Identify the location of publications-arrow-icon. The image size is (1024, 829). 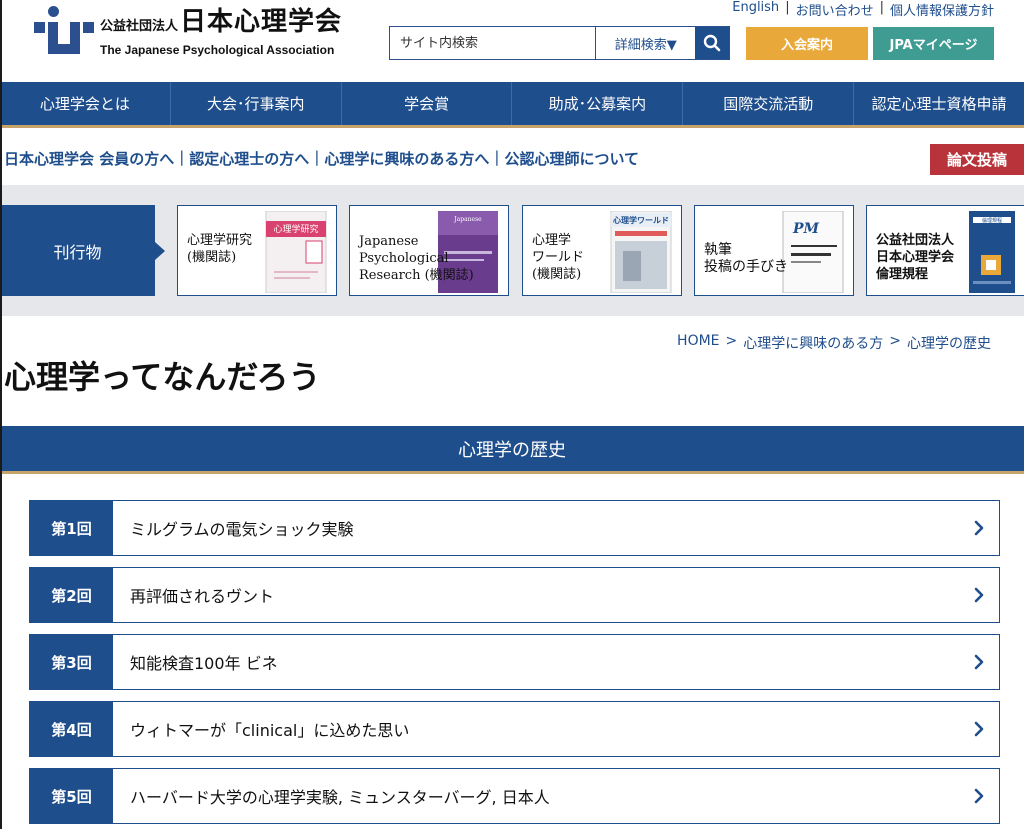
(160, 251).